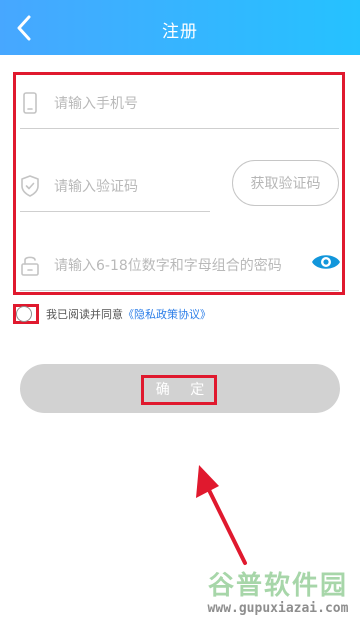  Describe the element at coordinates (326, 262) in the screenshot. I see `eye-icon` at that location.